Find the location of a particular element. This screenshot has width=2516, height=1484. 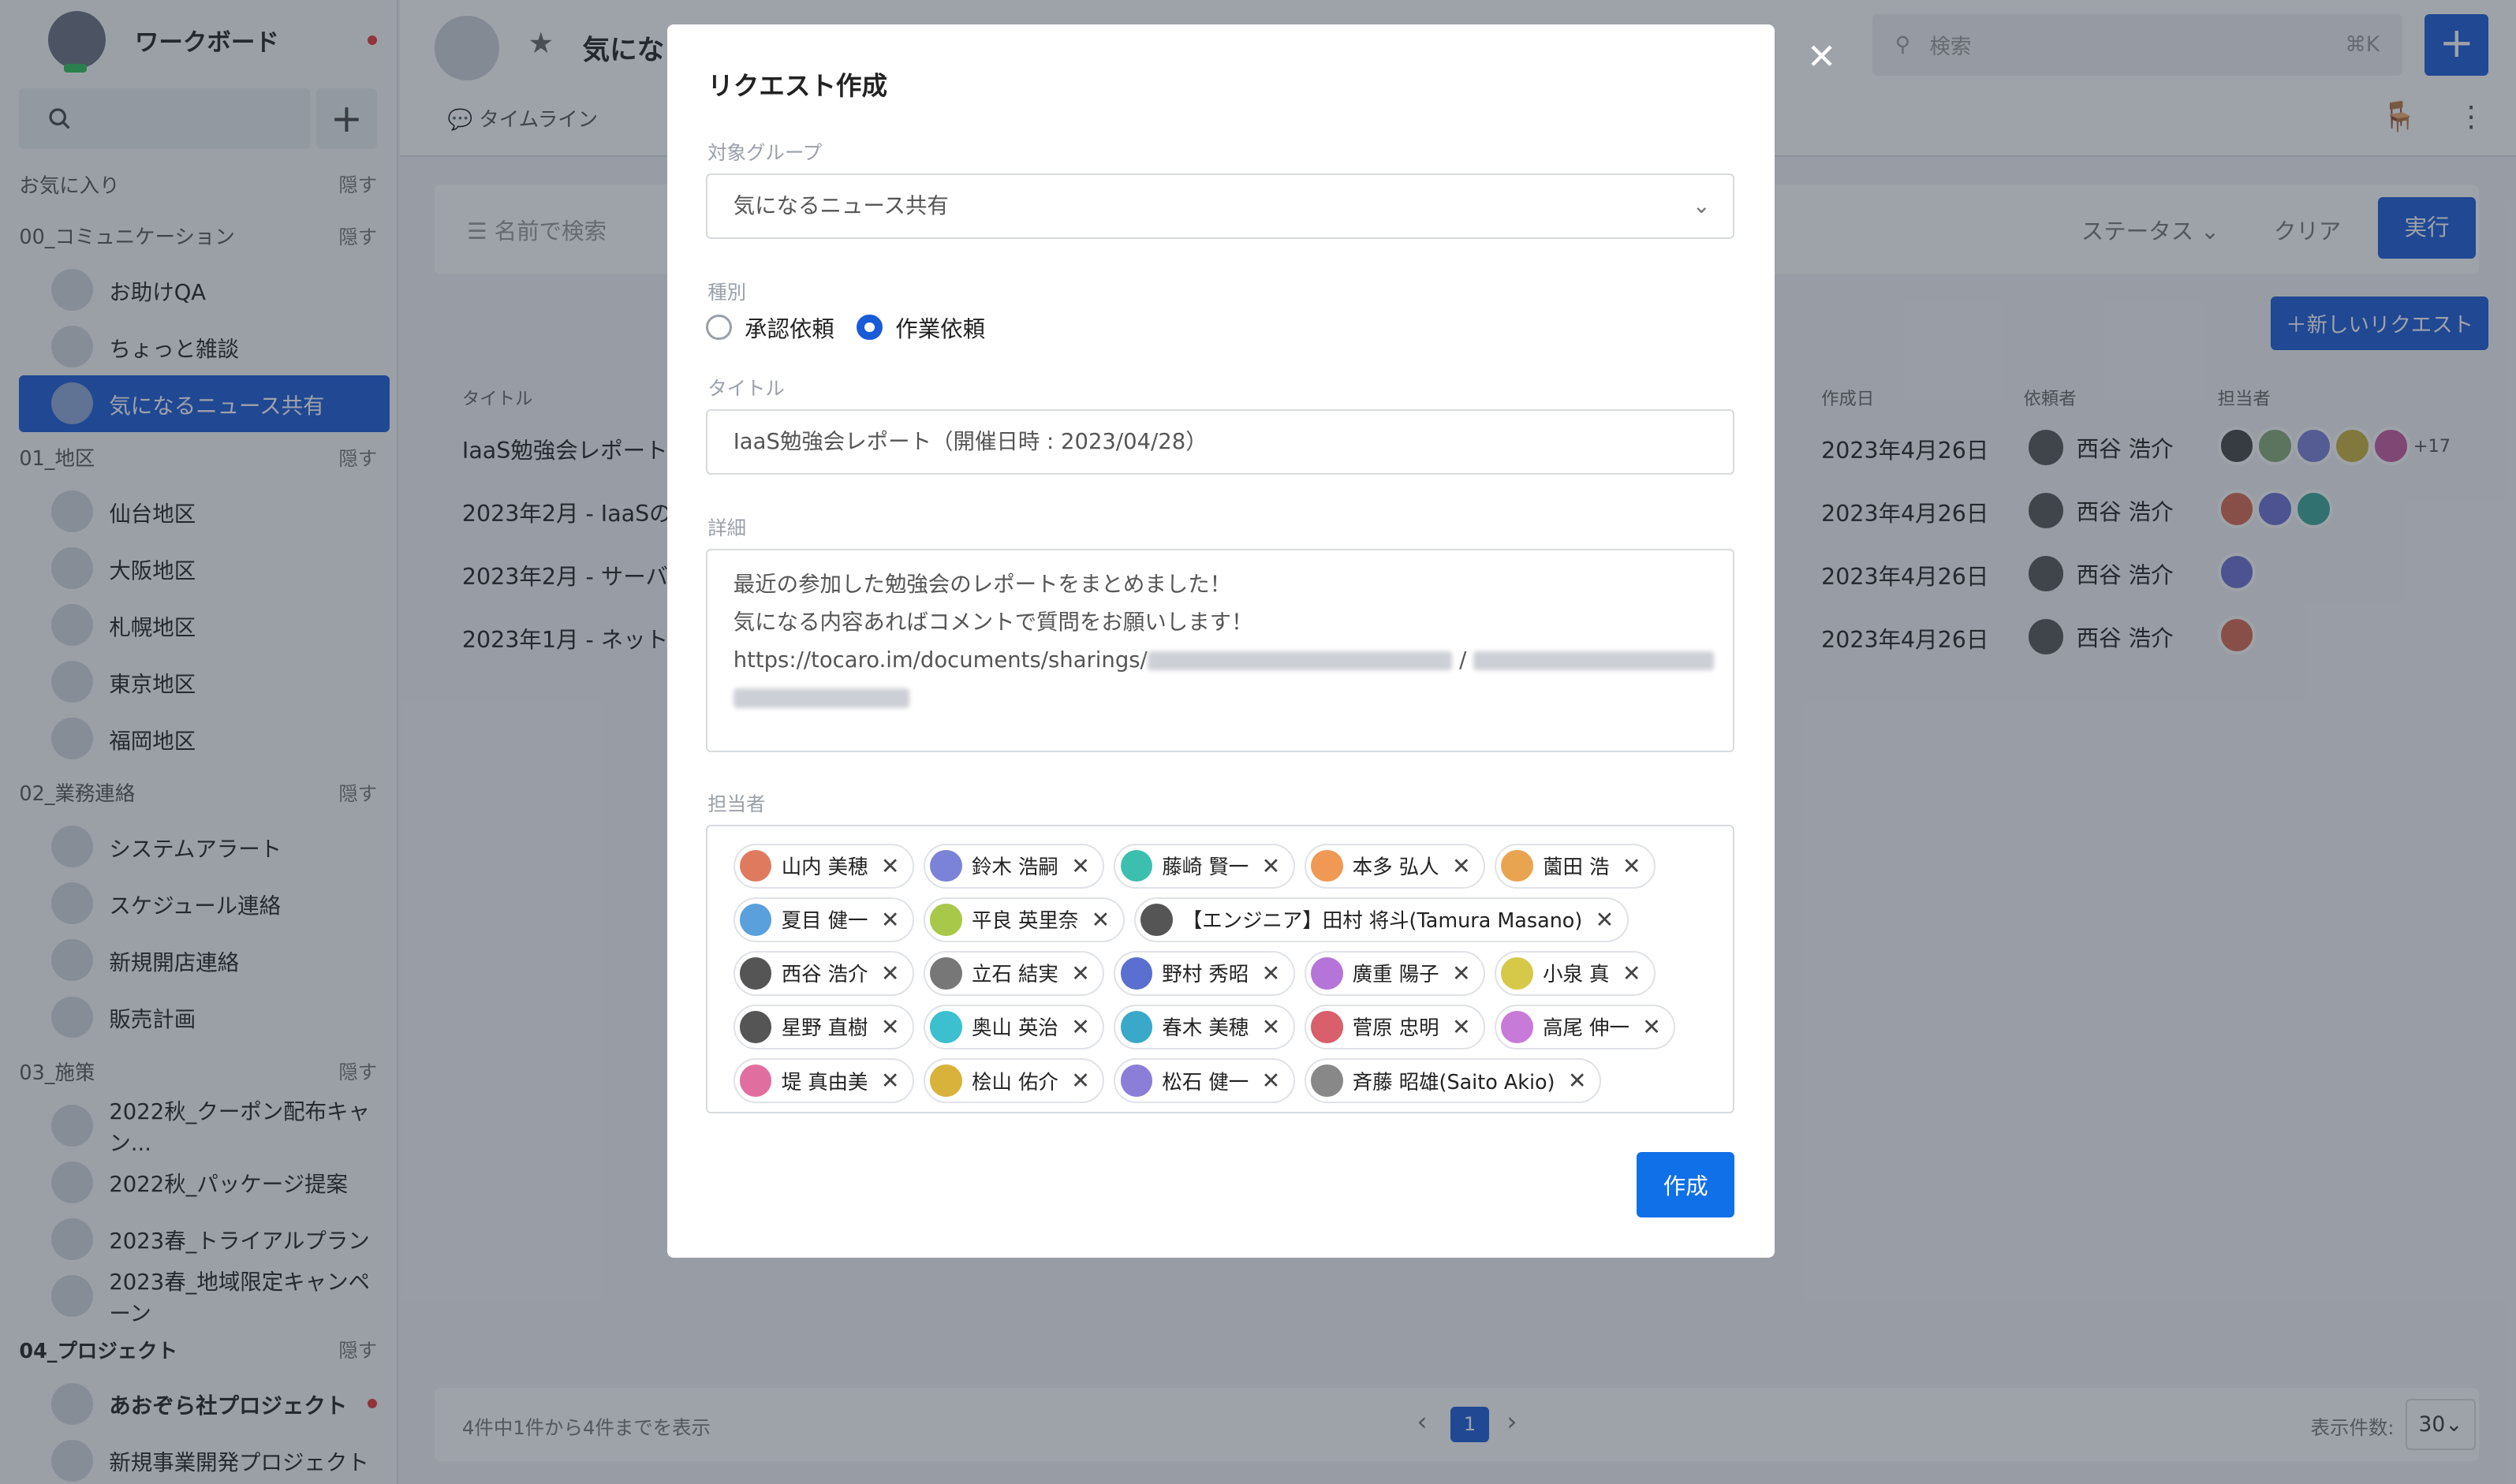

assignee-name: 星野 直樹 is located at coordinates (825, 1028).